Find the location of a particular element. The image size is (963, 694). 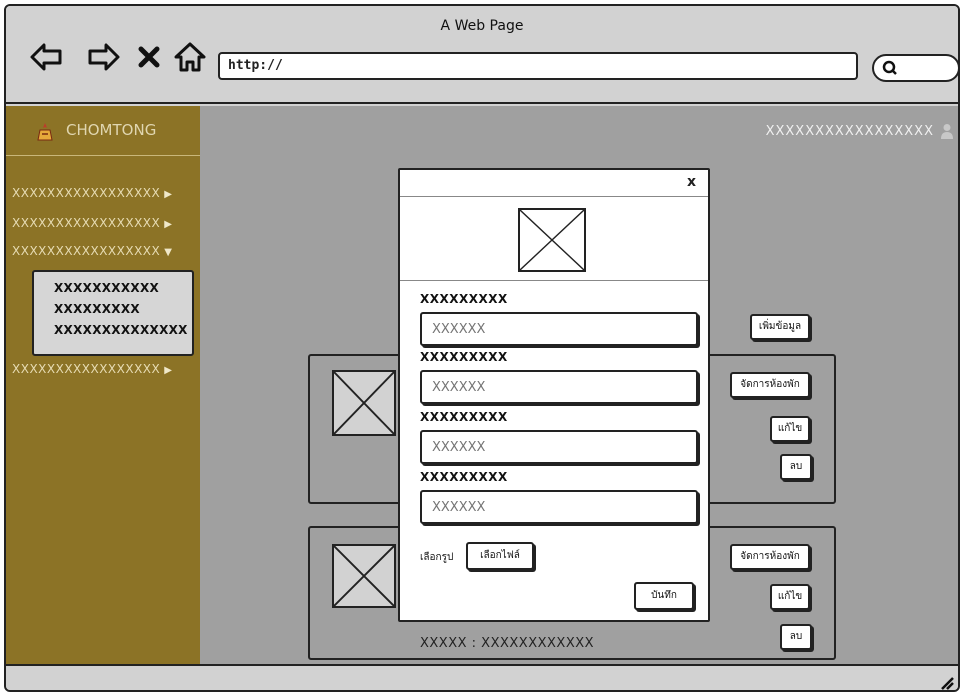

add-data-button: เพิ่มข้อมูล is located at coordinates (780, 327).